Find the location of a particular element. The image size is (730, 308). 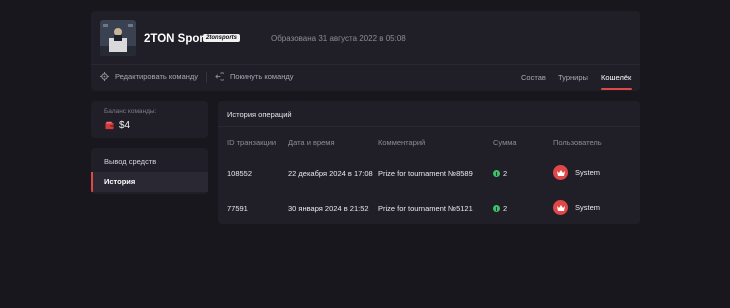

tab-roster: Состав is located at coordinates (533, 77).